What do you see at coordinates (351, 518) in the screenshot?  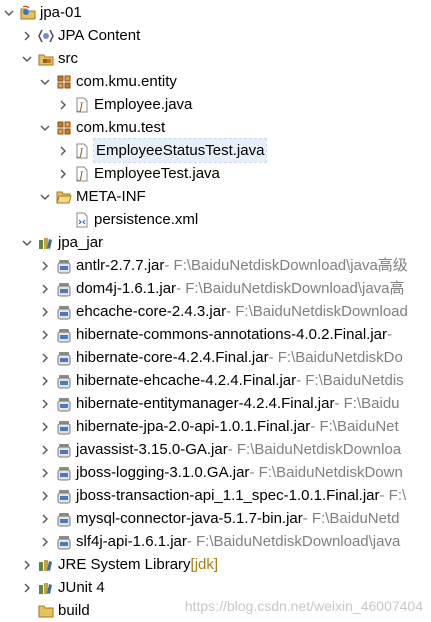 I see `jar-location: - F:\BaiduNetd` at bounding box center [351, 518].